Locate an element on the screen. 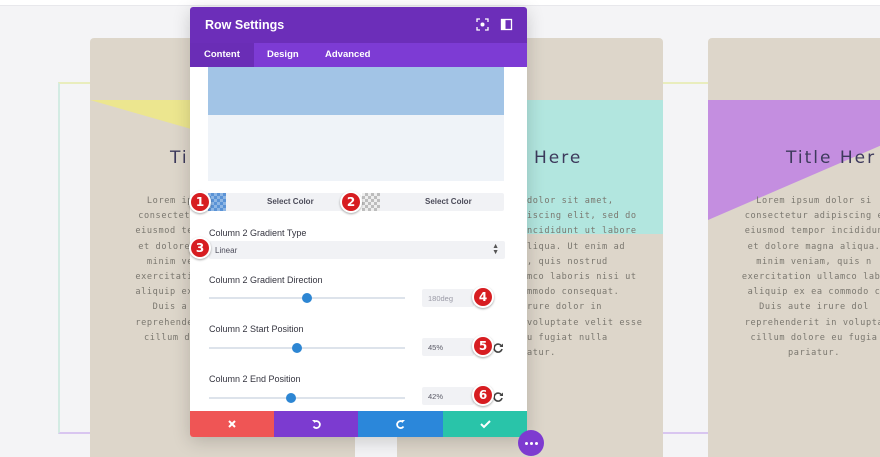 The height and width of the screenshot is (457, 880). end-position-slider is located at coordinates (307, 398).